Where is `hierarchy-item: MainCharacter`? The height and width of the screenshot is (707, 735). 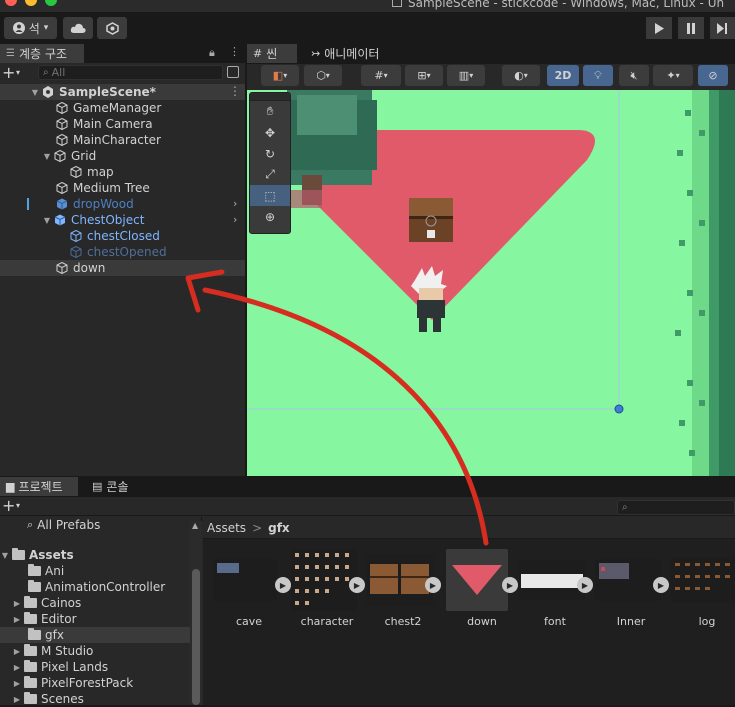 hierarchy-item: MainCharacter is located at coordinates (122, 140).